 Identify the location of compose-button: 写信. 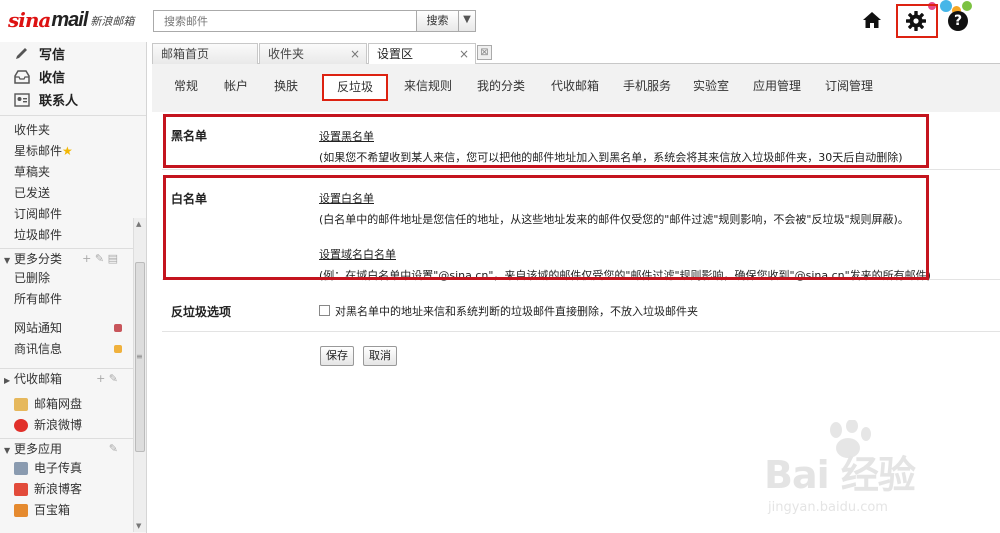
(73, 53).